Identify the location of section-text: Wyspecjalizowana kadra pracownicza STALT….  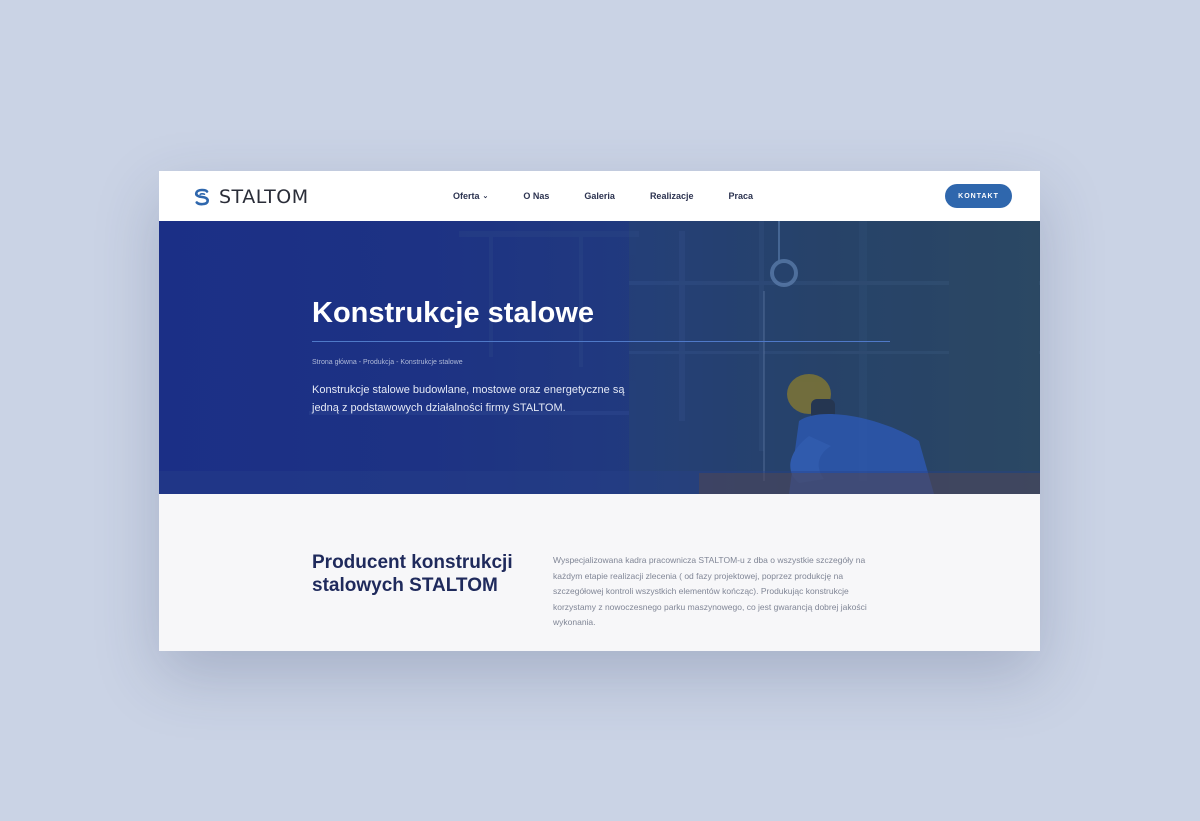
(710, 591).